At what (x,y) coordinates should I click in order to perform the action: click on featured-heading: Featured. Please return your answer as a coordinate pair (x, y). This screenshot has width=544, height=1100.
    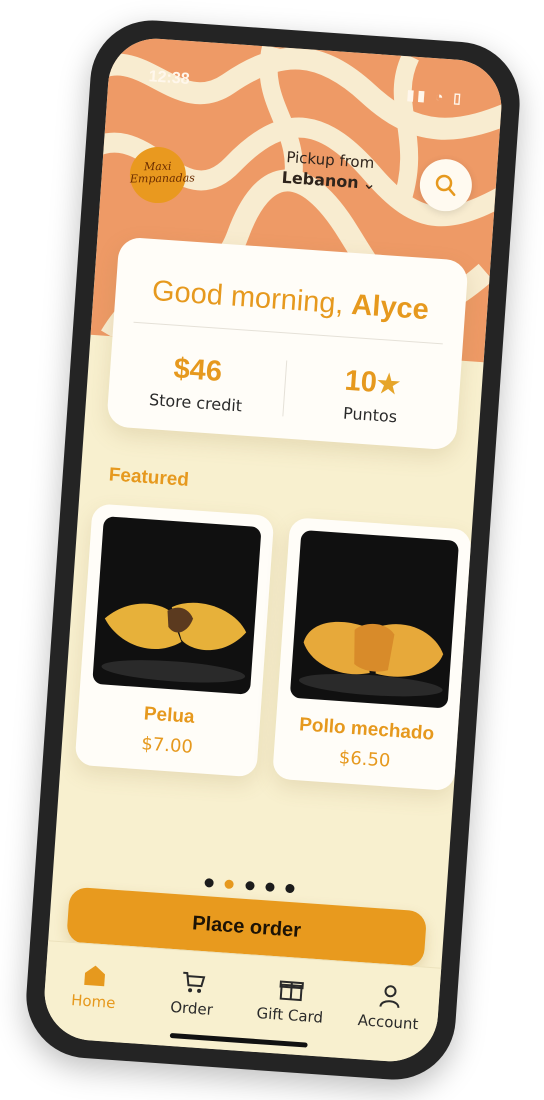
    Looking at the image, I should click on (149, 477).